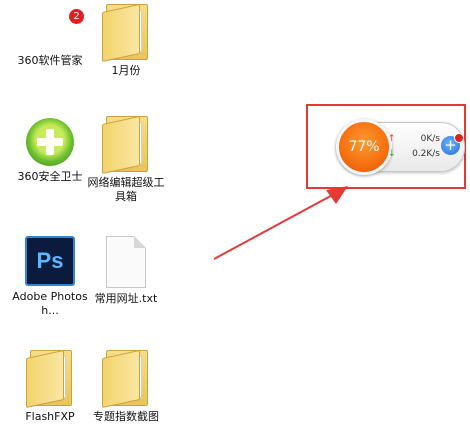 This screenshot has height=424, width=470. What do you see at coordinates (430, 139) in the screenshot?
I see `upload-speed: 0K/s` at bounding box center [430, 139].